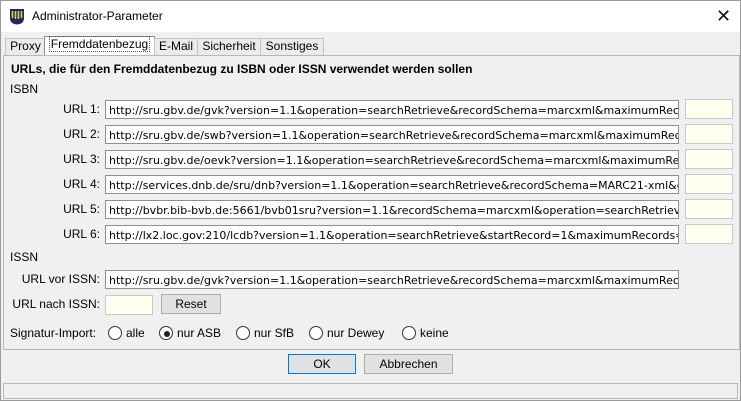 The width and height of the screenshot is (741, 401). I want to click on signatur-import-label: Signatur-Import:, so click(53, 333).